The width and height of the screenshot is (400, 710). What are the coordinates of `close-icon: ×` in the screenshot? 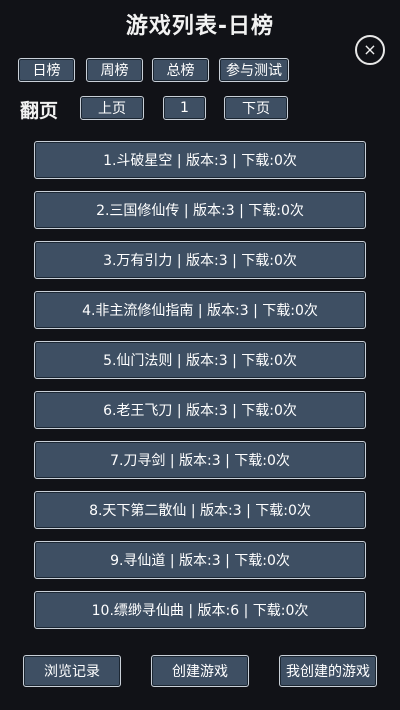 It's located at (370, 50).